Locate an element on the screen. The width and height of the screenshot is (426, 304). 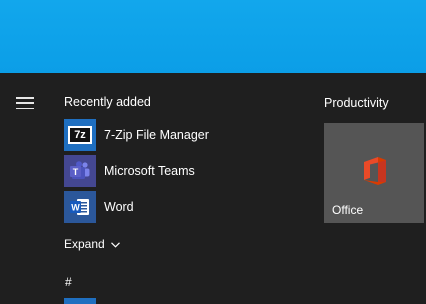
teams-icon: T is located at coordinates (80, 171).